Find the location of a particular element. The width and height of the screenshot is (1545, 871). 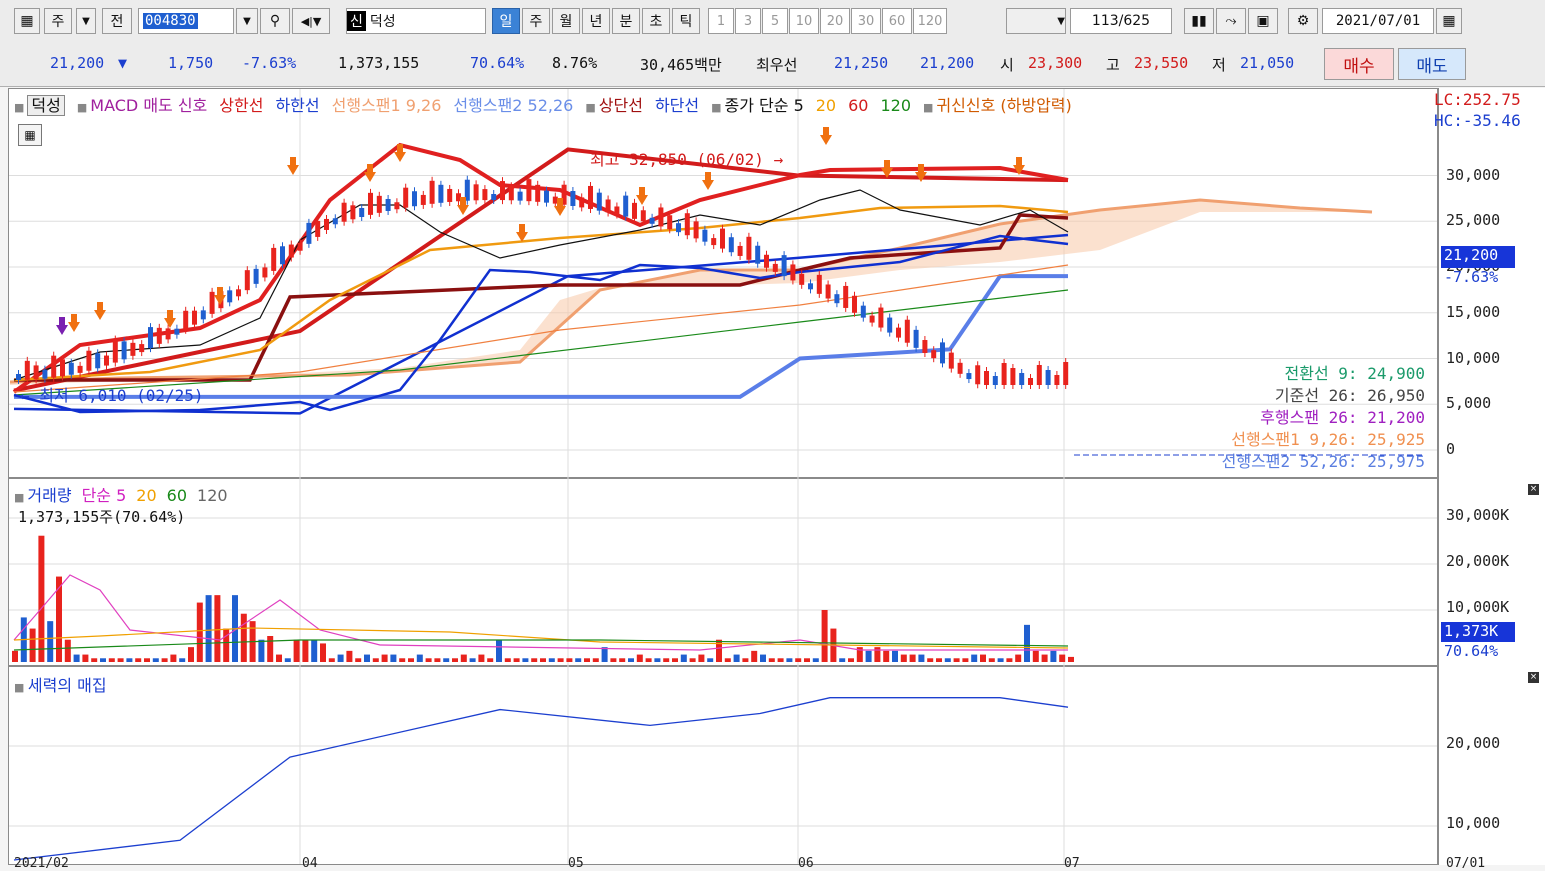

price-legend-item: 덕성 is located at coordinates (46, 105).